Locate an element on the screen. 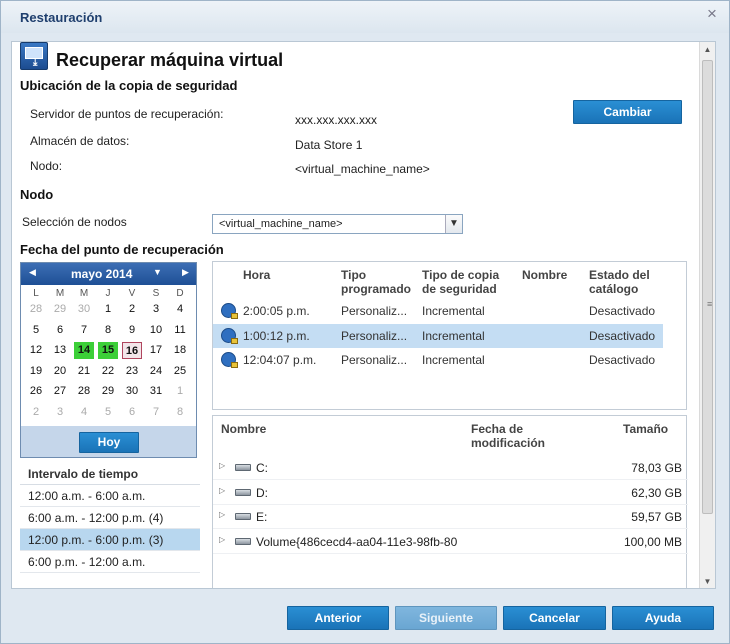 The width and height of the screenshot is (730, 644). interval-item: 12:00 a.m. - 6:00 a.m. is located at coordinates (110, 496).